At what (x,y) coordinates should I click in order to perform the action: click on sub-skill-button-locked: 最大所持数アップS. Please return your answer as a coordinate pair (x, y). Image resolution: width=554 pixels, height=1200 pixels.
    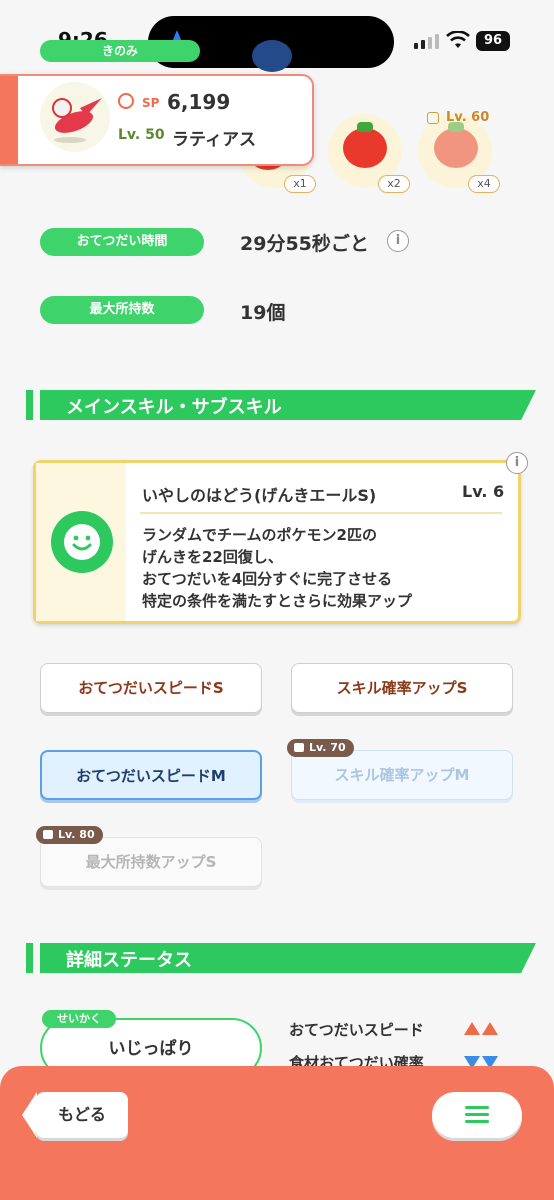
    Looking at the image, I should click on (151, 862).